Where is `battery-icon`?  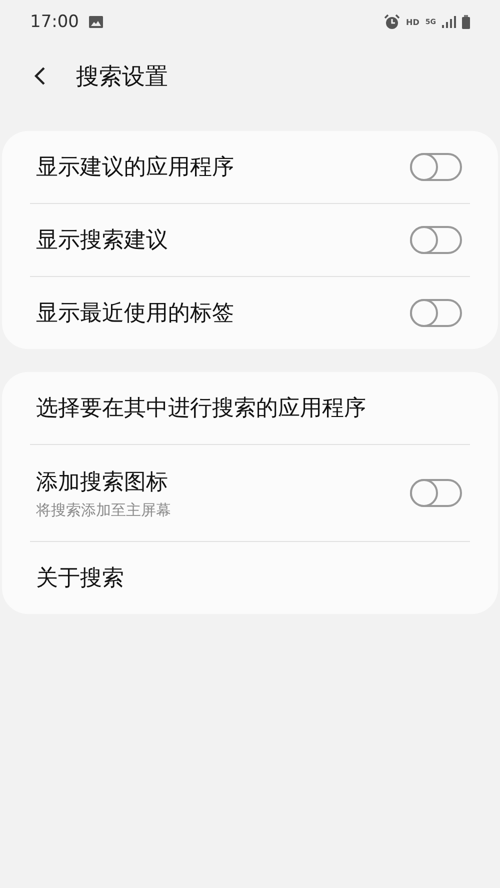 battery-icon is located at coordinates (466, 22).